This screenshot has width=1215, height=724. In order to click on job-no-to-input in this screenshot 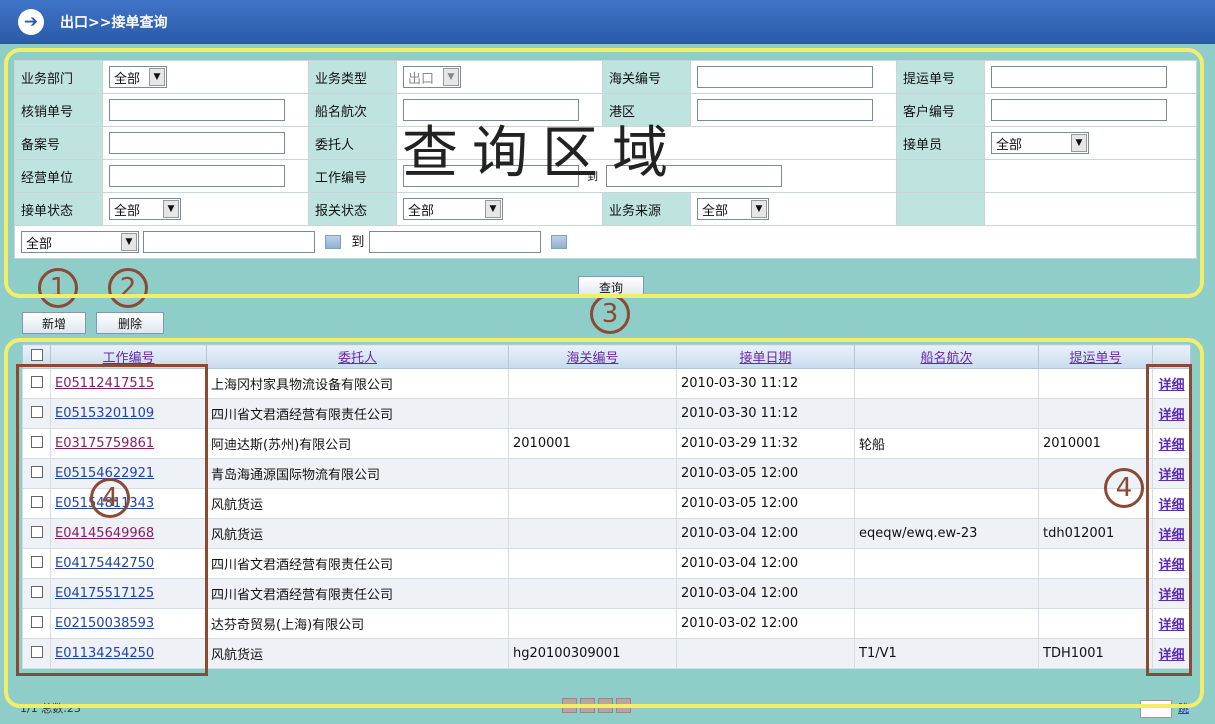, I will do `click(694, 176)`.